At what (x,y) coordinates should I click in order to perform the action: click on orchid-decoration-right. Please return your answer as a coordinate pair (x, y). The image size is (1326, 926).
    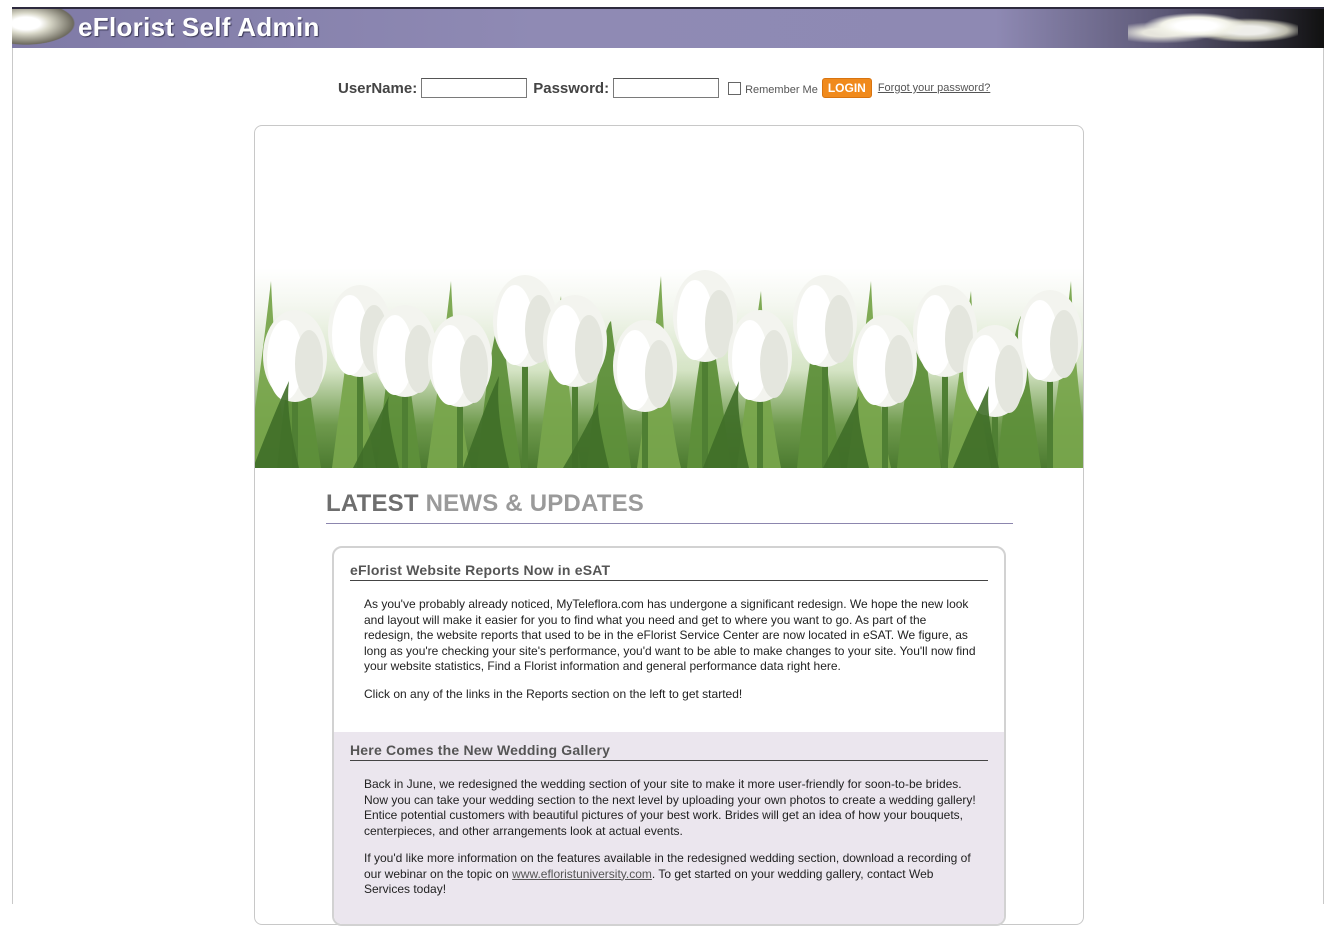
    Looking at the image, I should click on (1213, 28).